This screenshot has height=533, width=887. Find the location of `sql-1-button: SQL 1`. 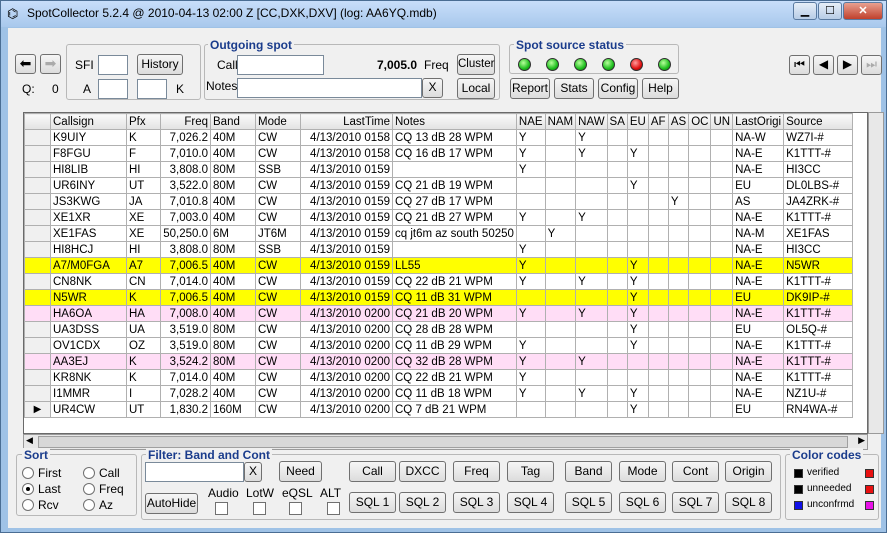

sql-1-button: SQL 1 is located at coordinates (372, 502).